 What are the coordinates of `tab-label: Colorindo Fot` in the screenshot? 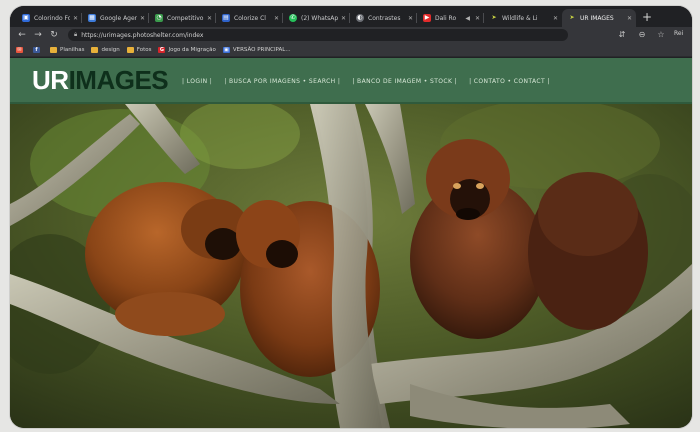 It's located at (52, 18).